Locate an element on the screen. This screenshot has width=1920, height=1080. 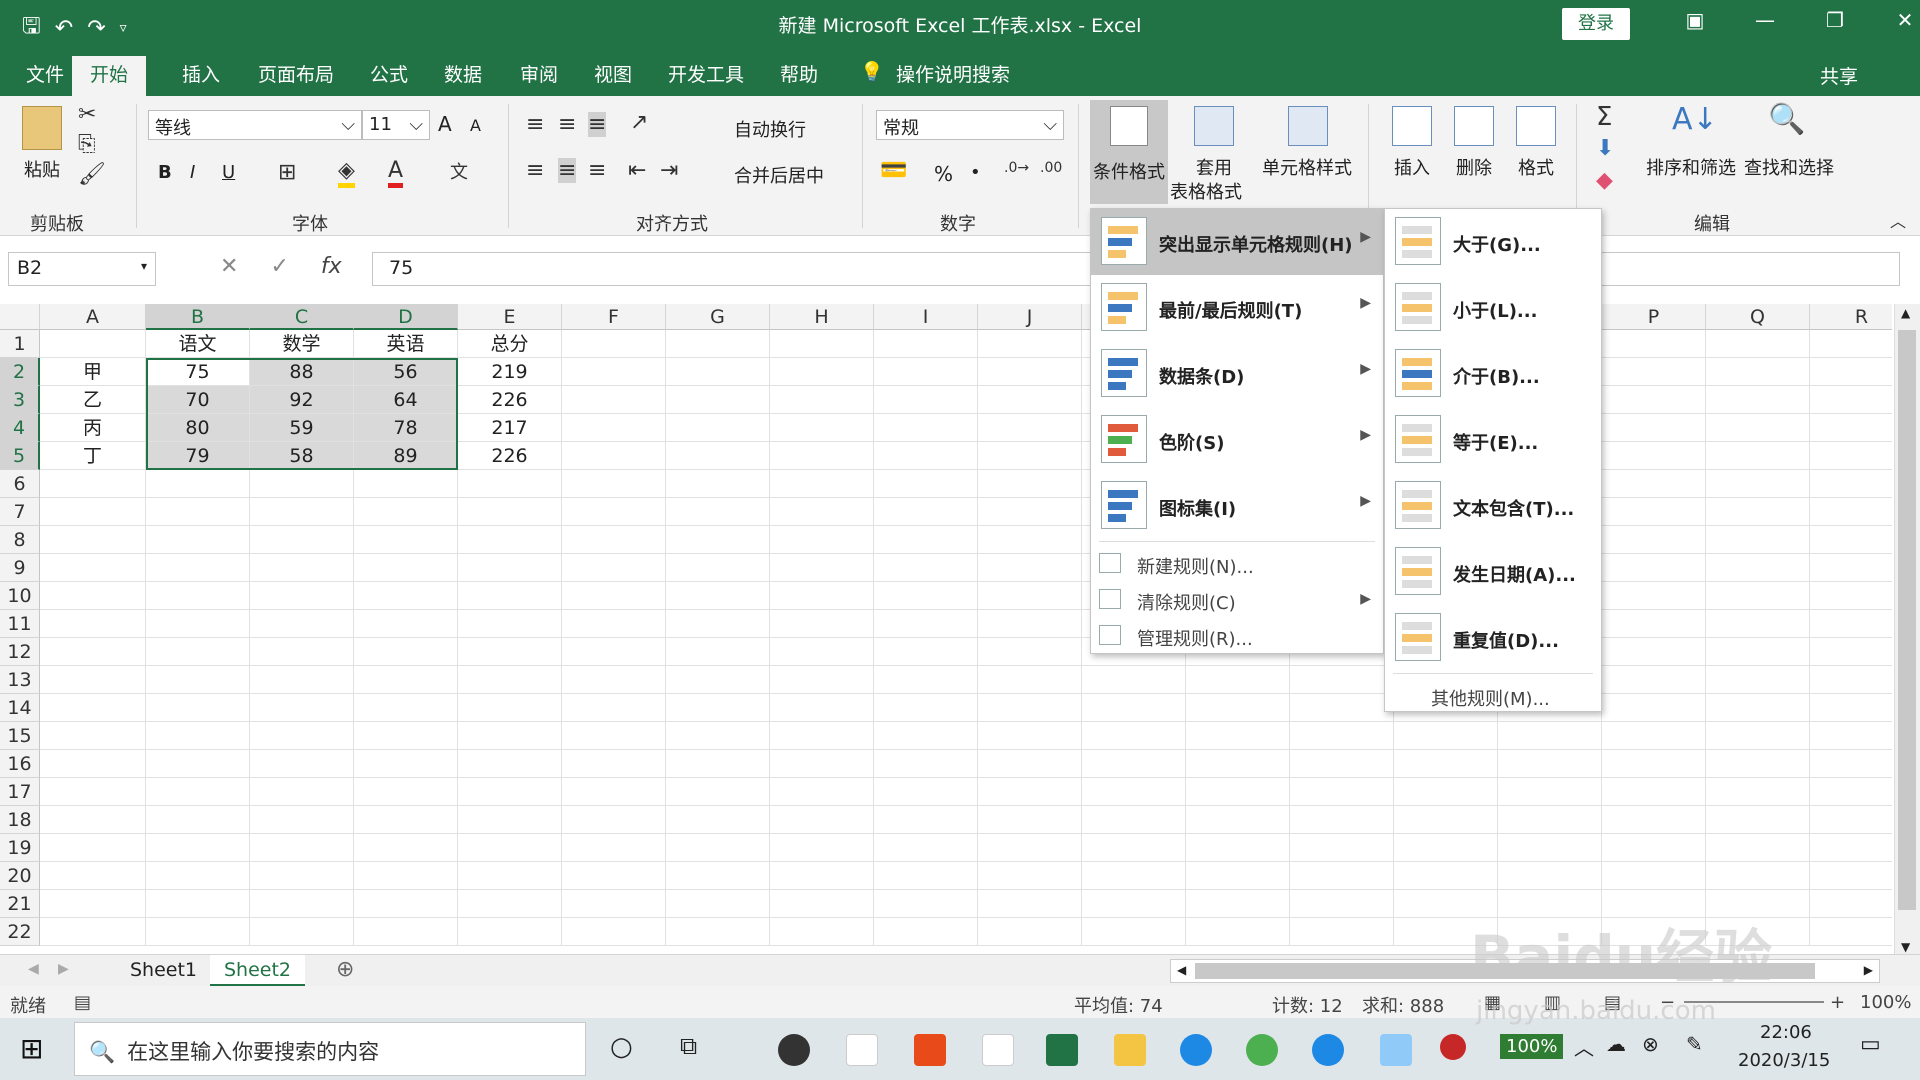
row-header: 3 is located at coordinates (20, 400).